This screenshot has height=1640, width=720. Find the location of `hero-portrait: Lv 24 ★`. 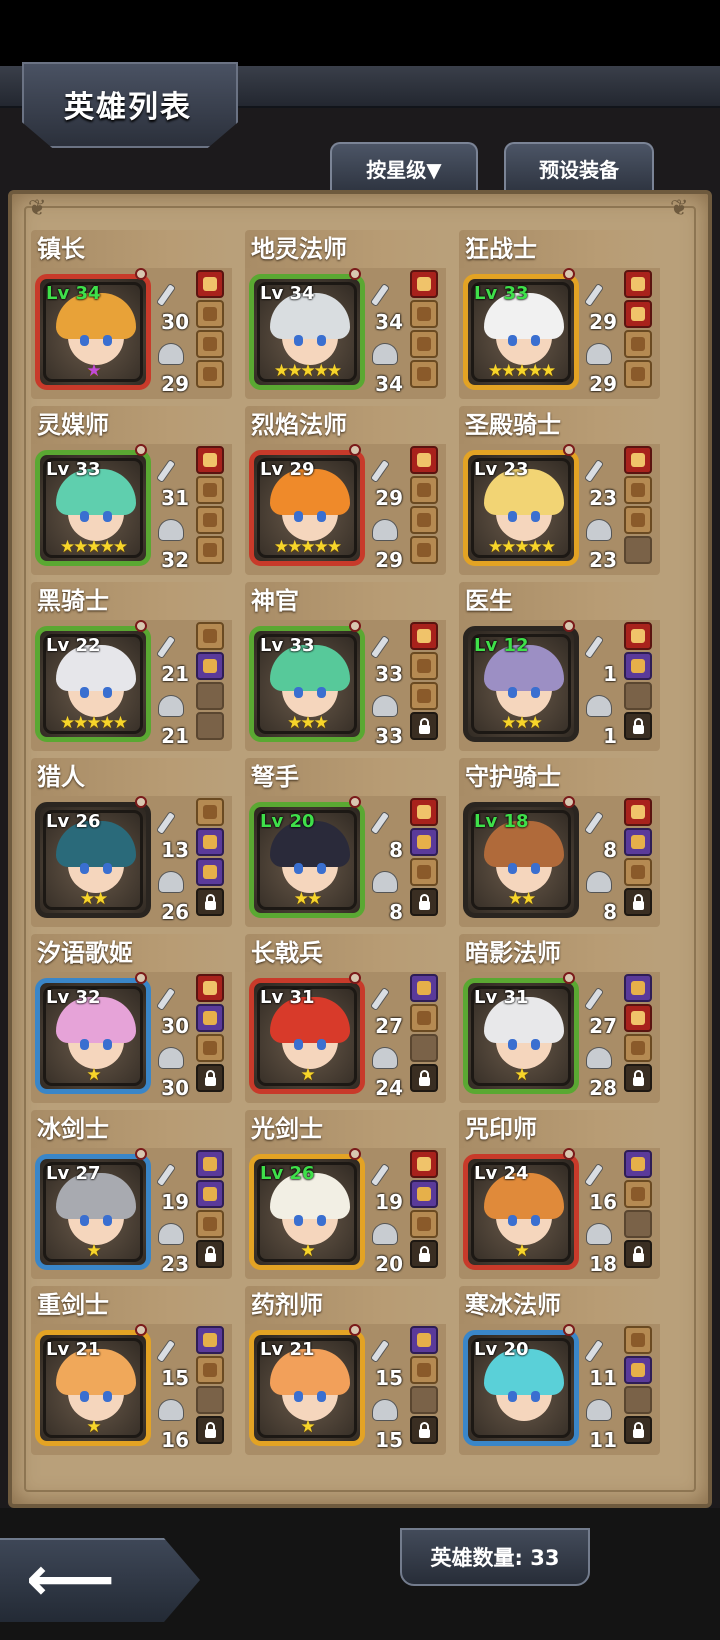

hero-portrait: Lv 24 ★ is located at coordinates (521, 1212).